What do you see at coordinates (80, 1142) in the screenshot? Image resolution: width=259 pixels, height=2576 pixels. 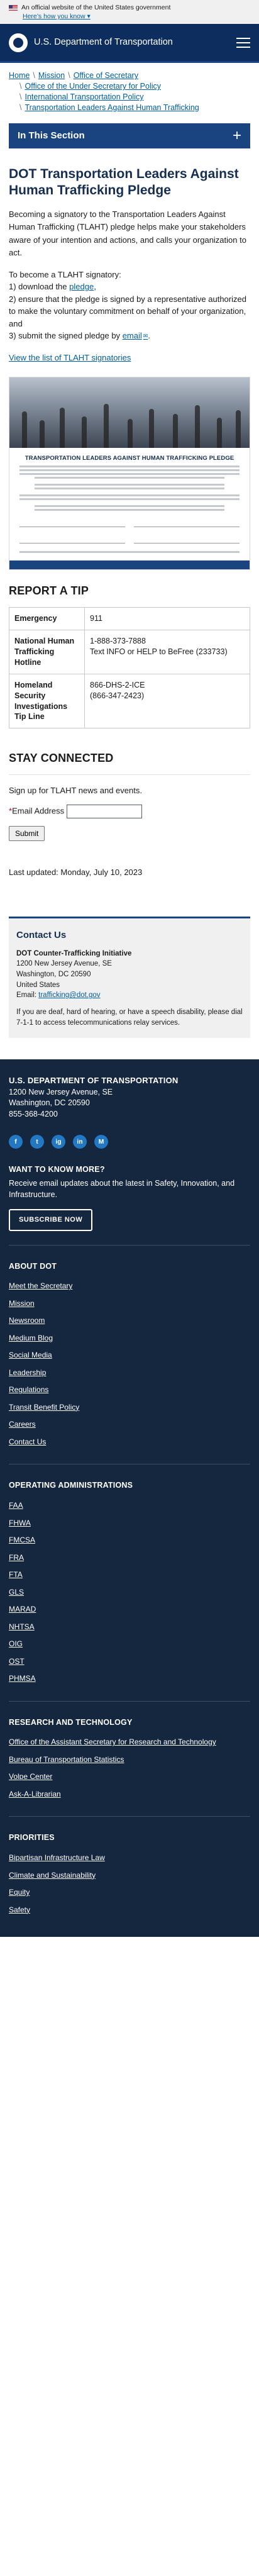 I see `linkedin-icon: in` at bounding box center [80, 1142].